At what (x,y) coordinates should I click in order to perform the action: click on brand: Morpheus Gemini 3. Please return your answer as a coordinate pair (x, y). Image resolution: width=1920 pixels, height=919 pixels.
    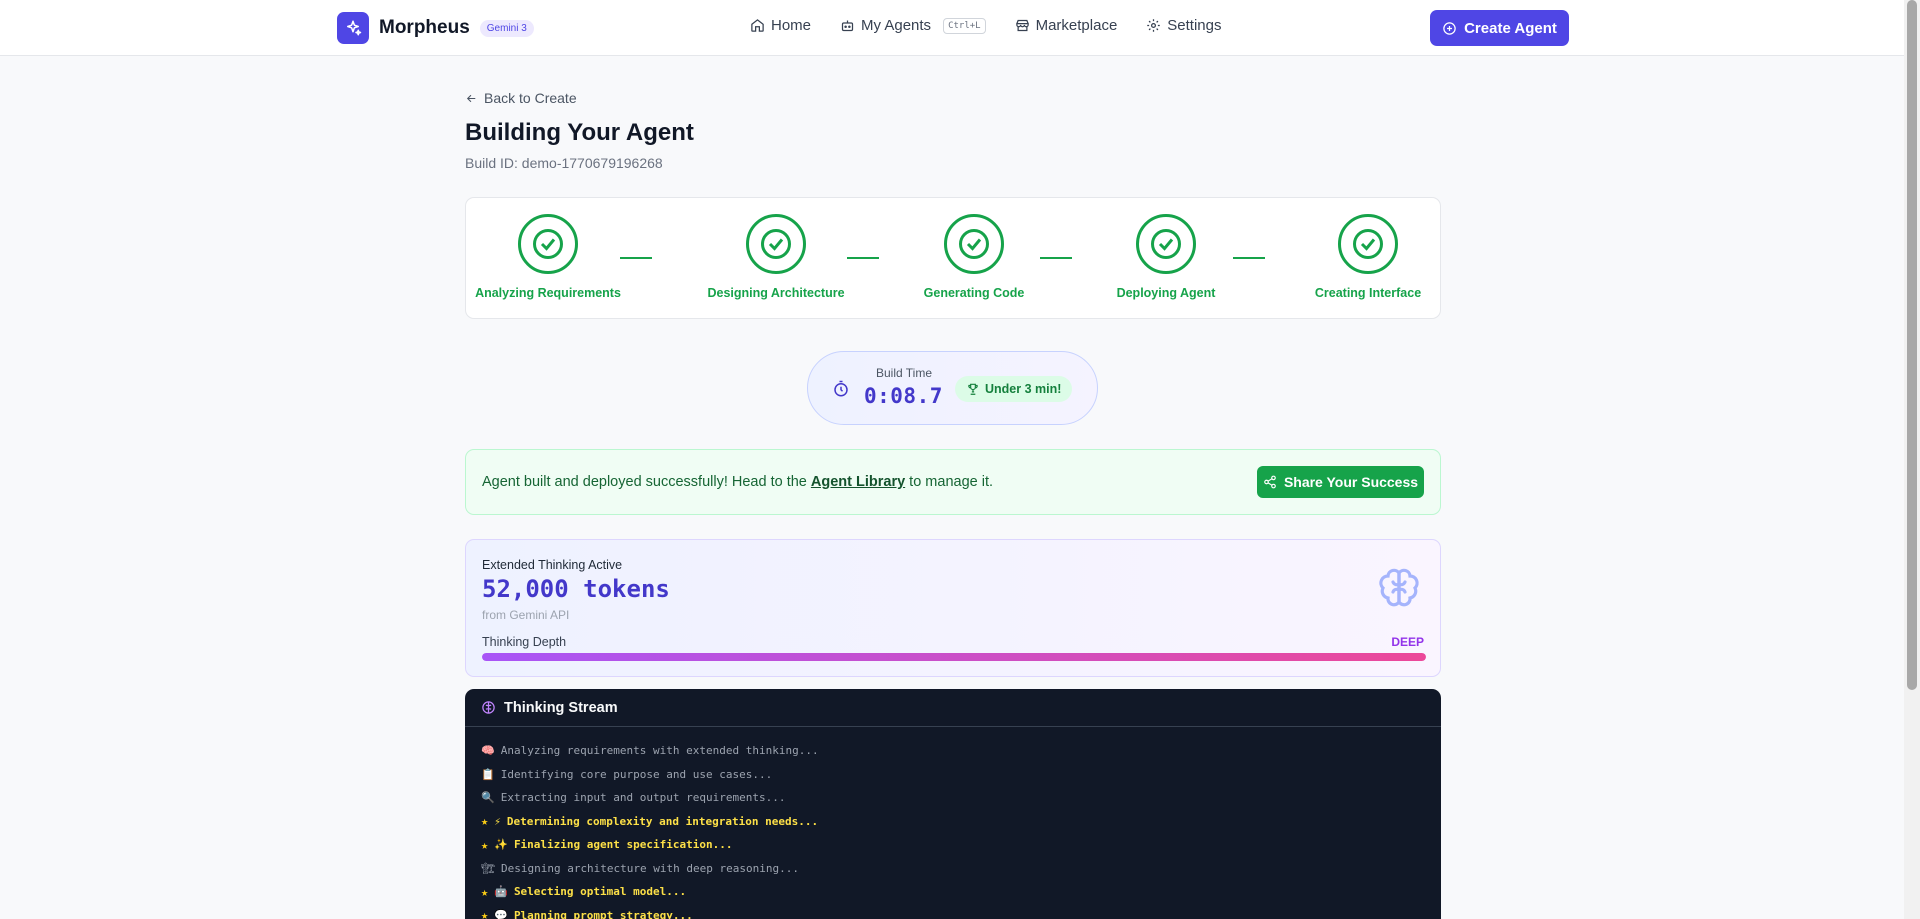
    Looking at the image, I should click on (435, 28).